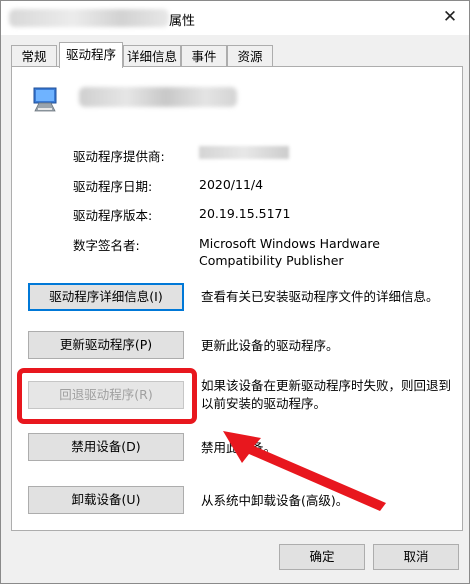 The height and width of the screenshot is (585, 470). What do you see at coordinates (113, 215) in the screenshot?
I see `version-label: 驱动程序版本:` at bounding box center [113, 215].